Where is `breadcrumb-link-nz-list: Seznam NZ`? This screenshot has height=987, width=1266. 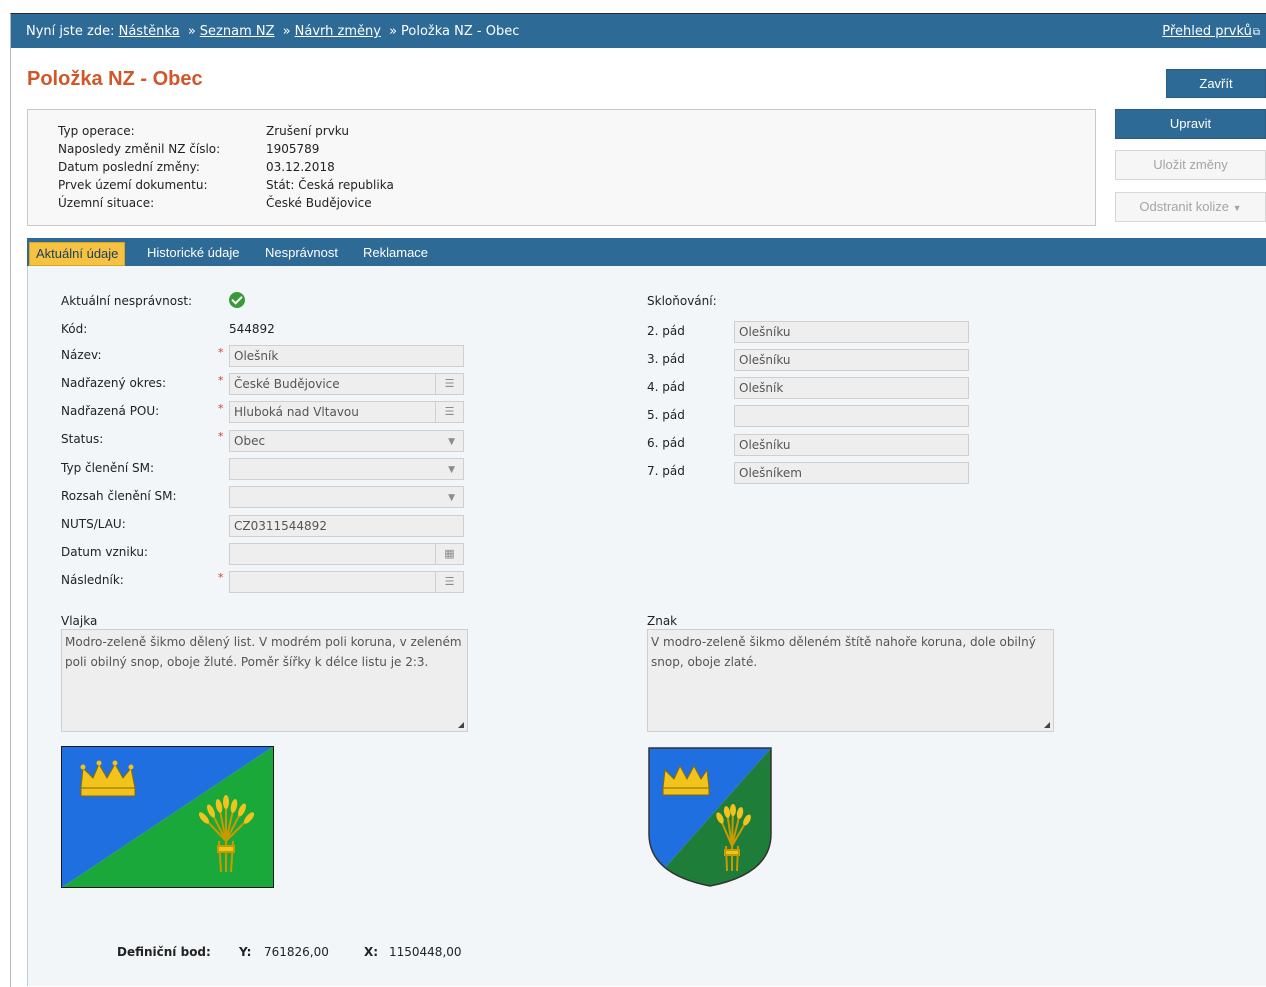 breadcrumb-link-nz-list: Seznam NZ is located at coordinates (237, 31).